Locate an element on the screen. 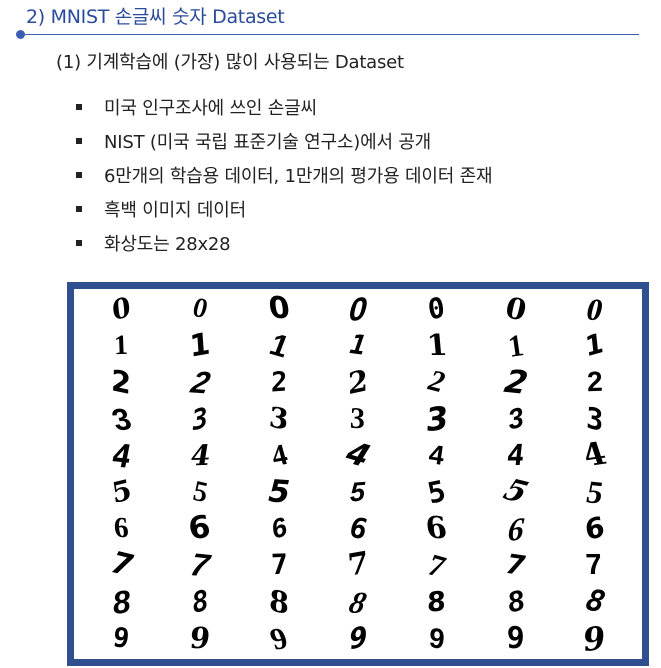 The image size is (661, 668). title-bullet-dot is located at coordinates (20, 34).